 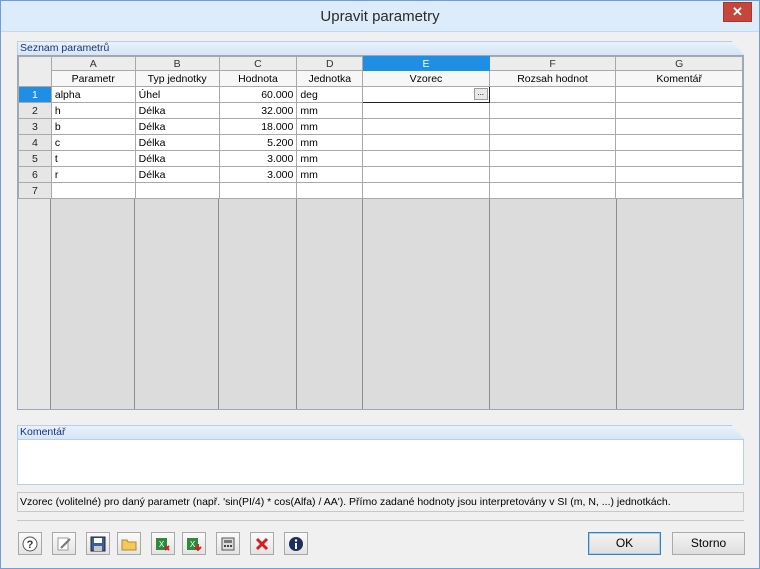 I want to click on column-letter-e: E, so click(x=426, y=63).